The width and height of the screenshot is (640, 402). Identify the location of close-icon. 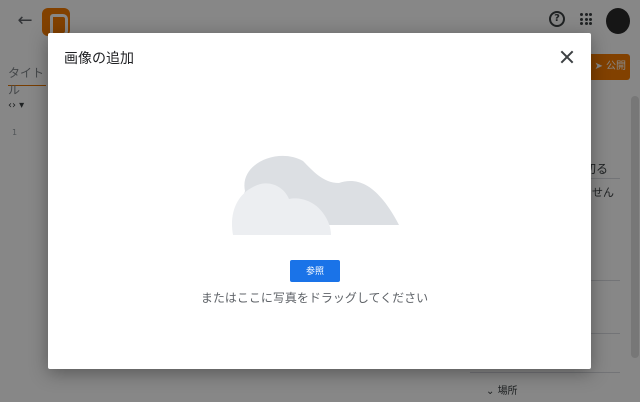
(567, 57).